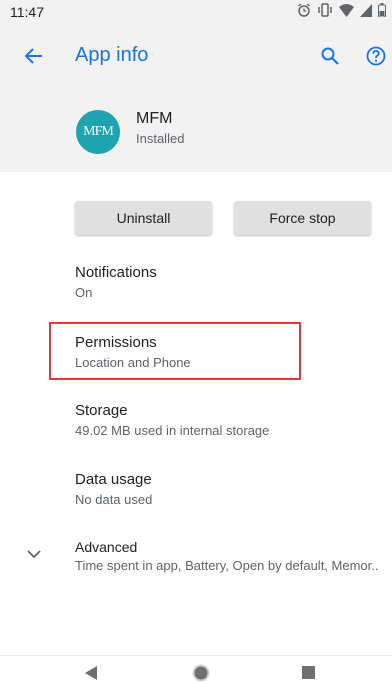 This screenshot has width=392, height=684. I want to click on item-subtitle: No data used, so click(114, 499).